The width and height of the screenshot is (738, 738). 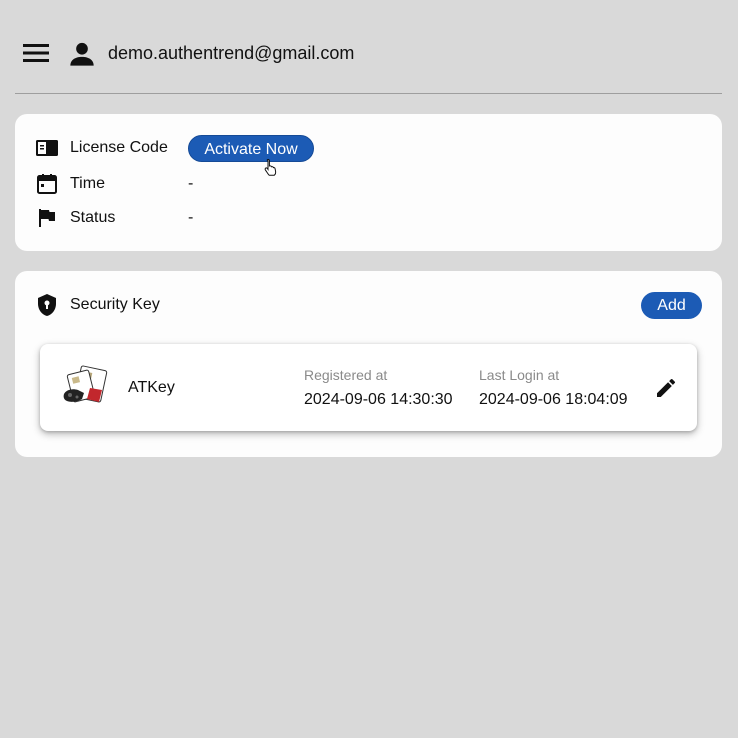 What do you see at coordinates (47, 218) in the screenshot?
I see `flag-icon` at bounding box center [47, 218].